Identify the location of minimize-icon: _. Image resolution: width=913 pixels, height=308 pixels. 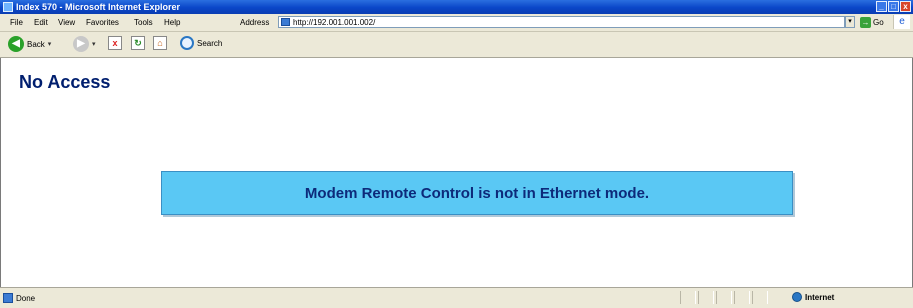
(881, 6).